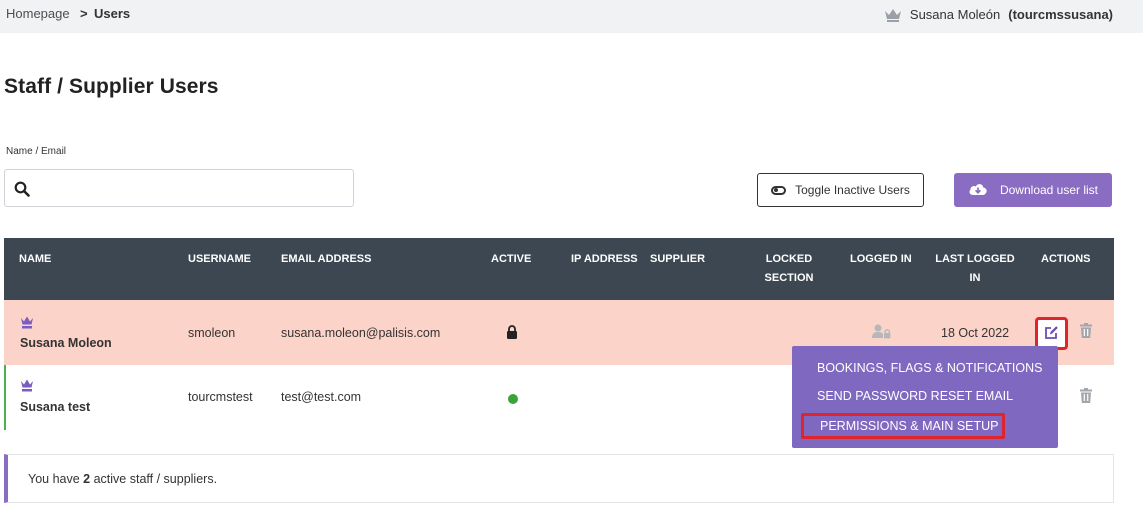 This screenshot has width=1143, height=511. What do you see at coordinates (87, 479) in the screenshot?
I see `notice-count: 2` at bounding box center [87, 479].